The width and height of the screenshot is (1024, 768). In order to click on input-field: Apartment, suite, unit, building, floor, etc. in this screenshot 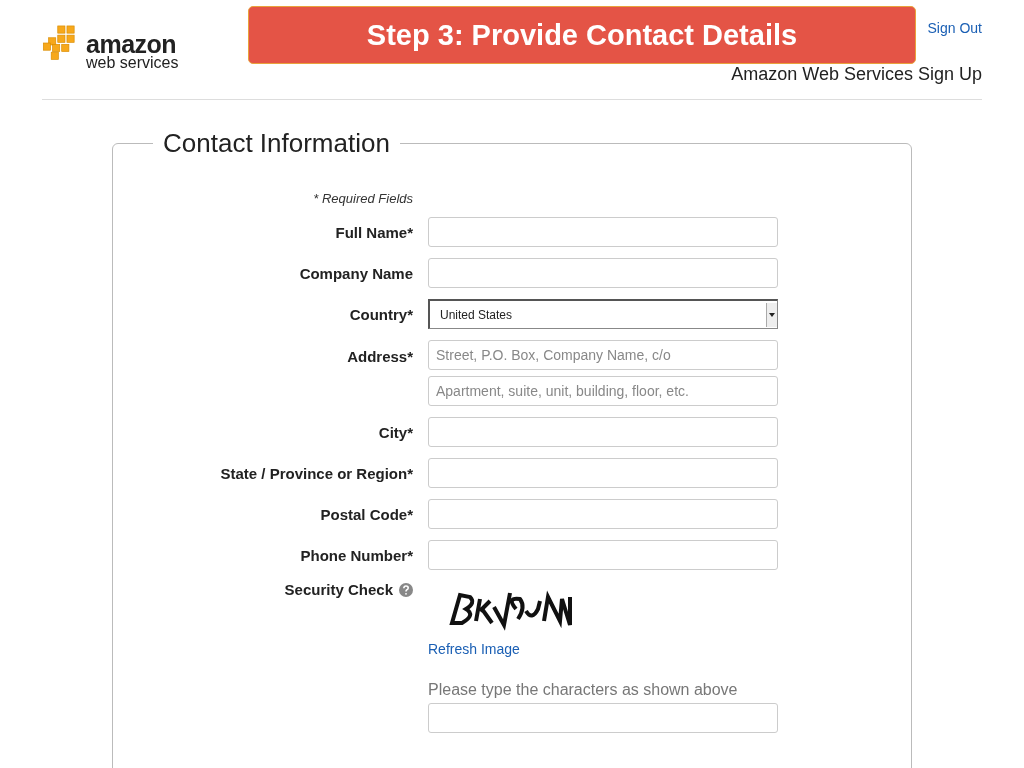, I will do `click(603, 391)`.